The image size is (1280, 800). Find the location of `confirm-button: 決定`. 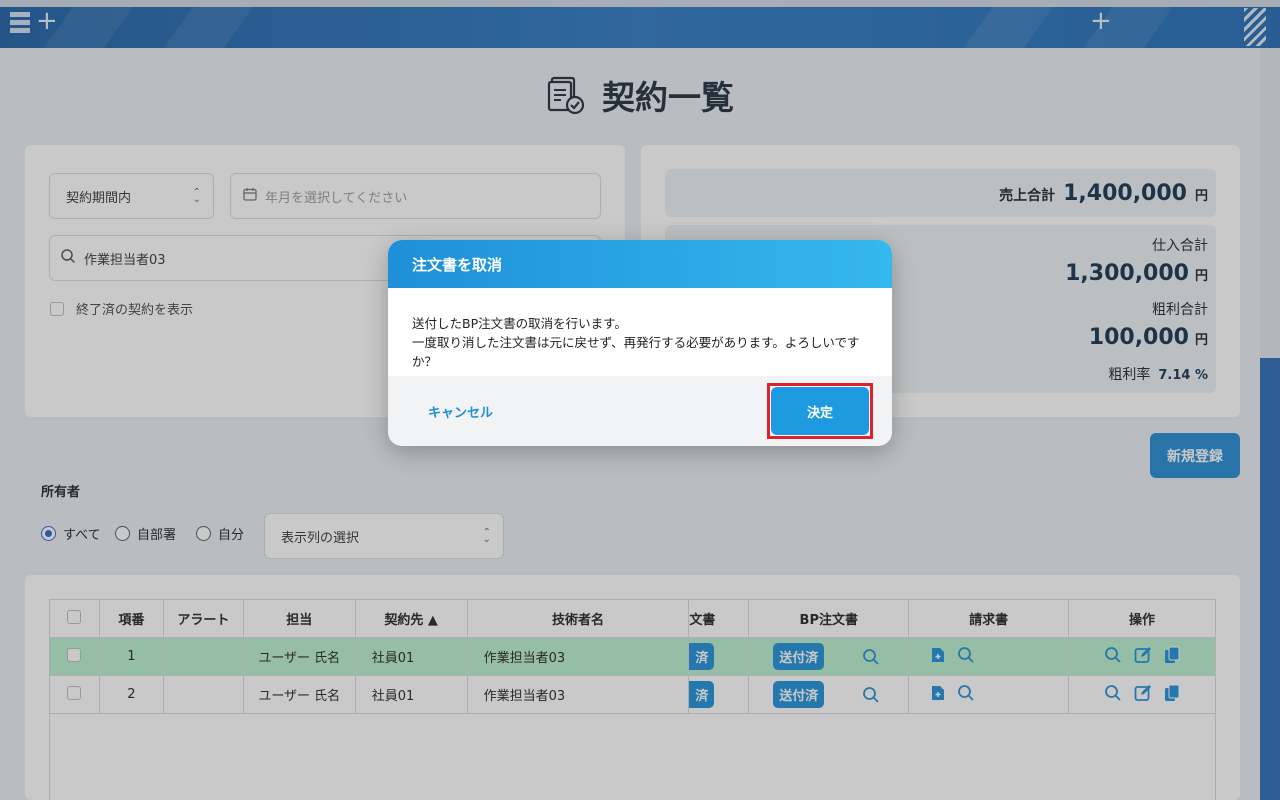

confirm-button: 決定 is located at coordinates (820, 411).